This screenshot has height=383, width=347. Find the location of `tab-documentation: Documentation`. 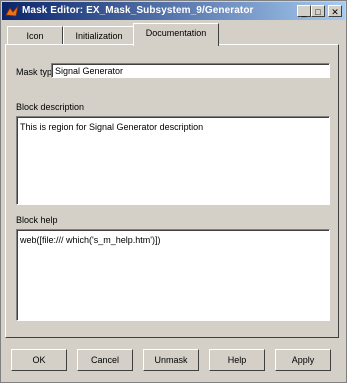

tab-documentation: Documentation is located at coordinates (176, 34).